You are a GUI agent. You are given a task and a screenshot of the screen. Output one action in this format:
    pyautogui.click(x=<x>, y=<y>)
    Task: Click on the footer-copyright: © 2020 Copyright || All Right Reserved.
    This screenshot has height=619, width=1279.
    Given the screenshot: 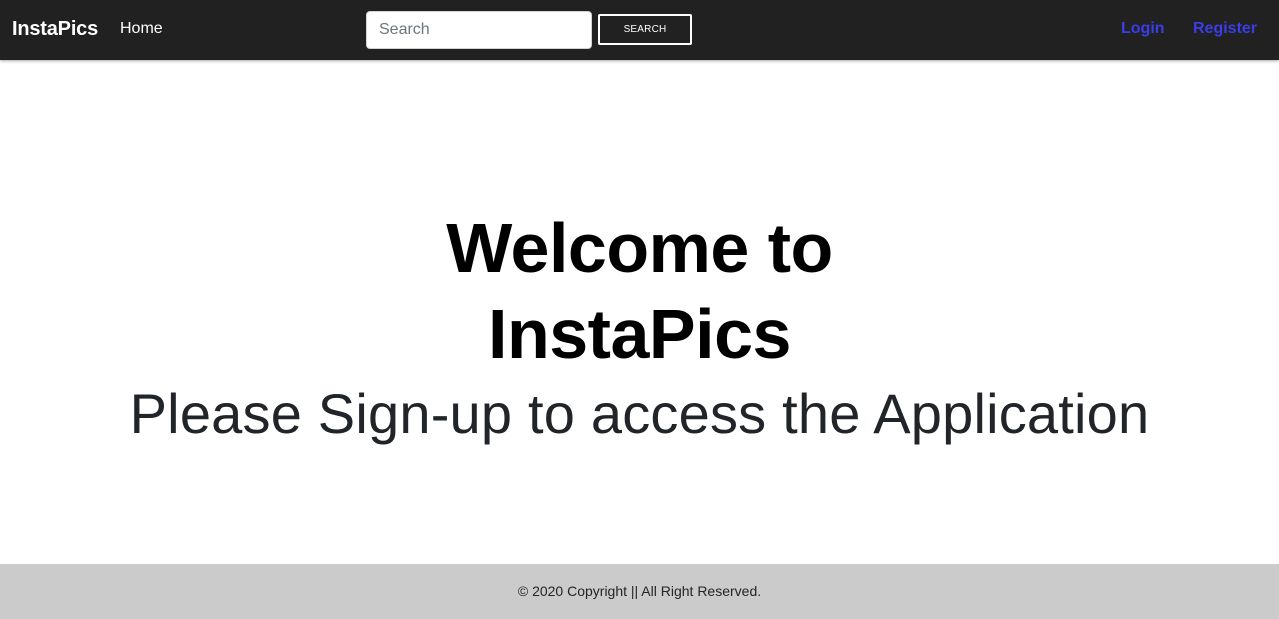 What is the action you would take?
    pyautogui.click(x=639, y=591)
    